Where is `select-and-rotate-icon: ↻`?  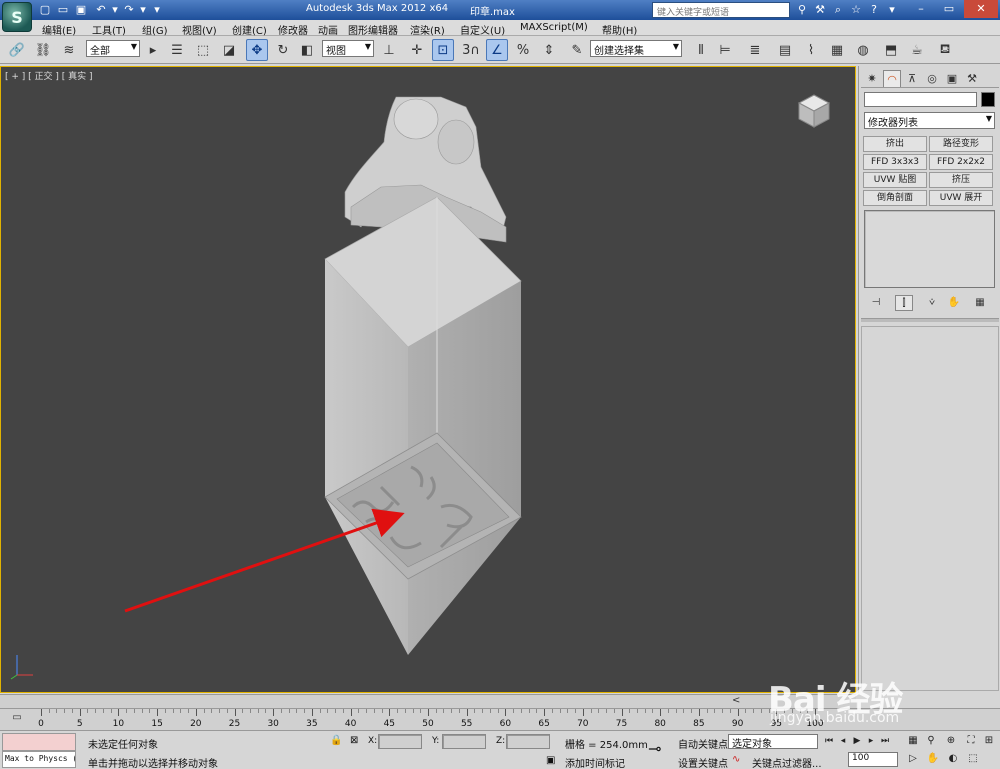
select-and-rotate-icon: ↻ is located at coordinates (283, 50).